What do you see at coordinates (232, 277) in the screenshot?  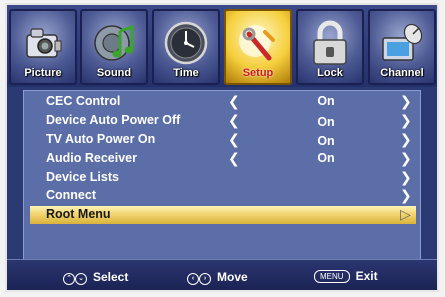 I see `hint-move-label: Move` at bounding box center [232, 277].